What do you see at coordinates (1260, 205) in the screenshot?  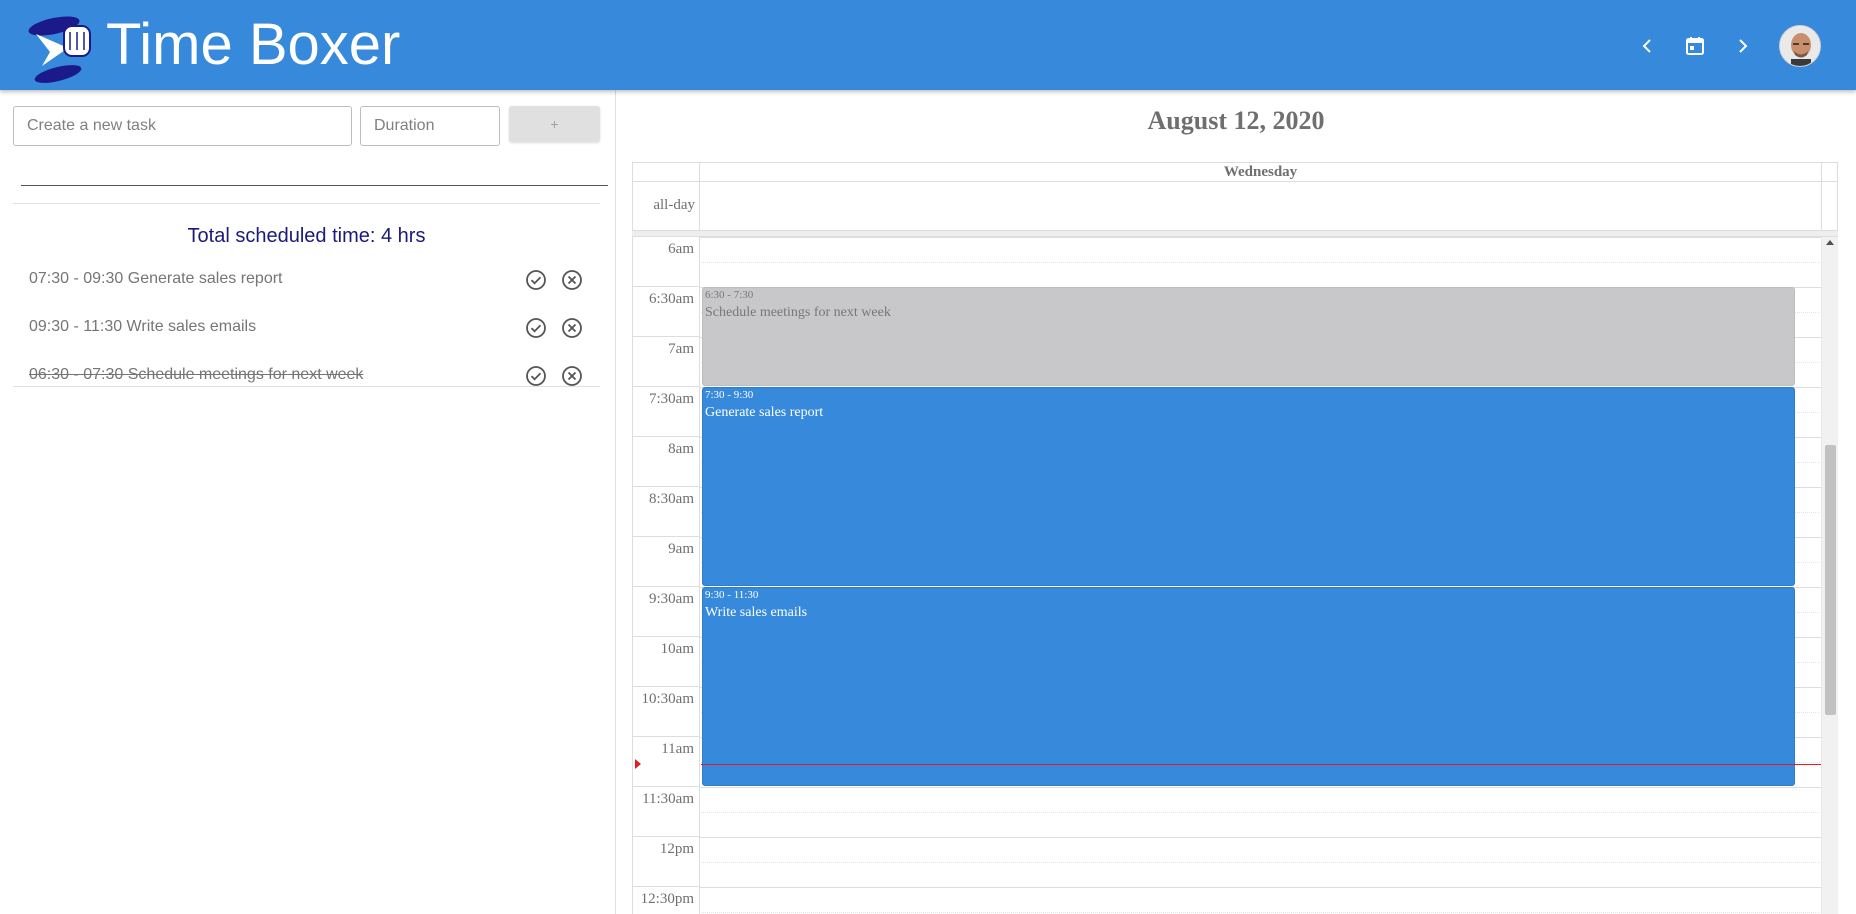 I see `all-day-cell` at bounding box center [1260, 205].